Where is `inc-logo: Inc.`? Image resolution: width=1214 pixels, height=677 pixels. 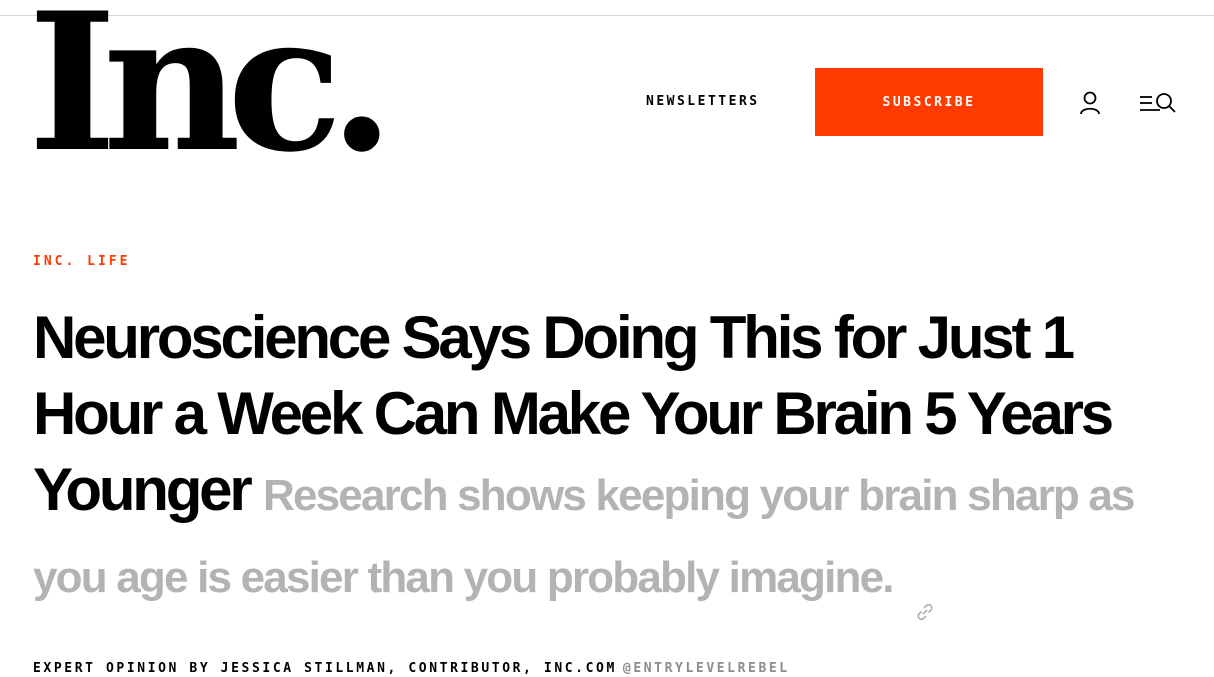
inc-logo: Inc. is located at coordinates (211, 89).